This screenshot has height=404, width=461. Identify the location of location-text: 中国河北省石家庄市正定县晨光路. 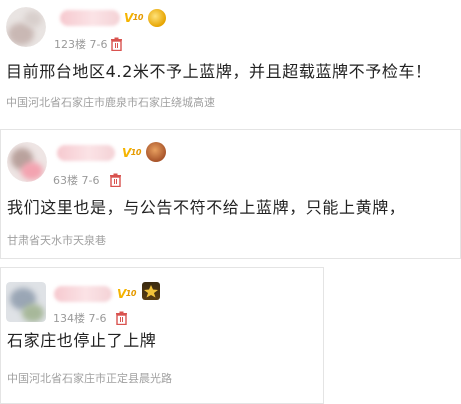
(89, 379).